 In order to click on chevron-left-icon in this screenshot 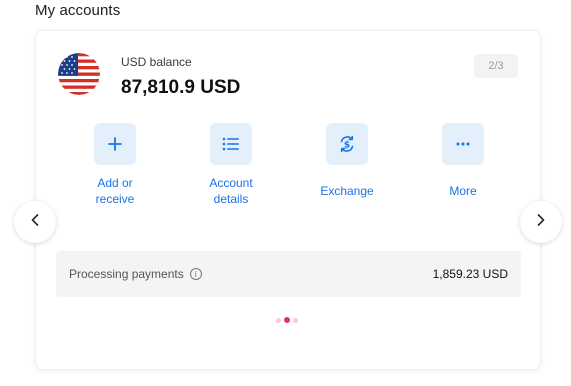, I will do `click(35, 222)`.